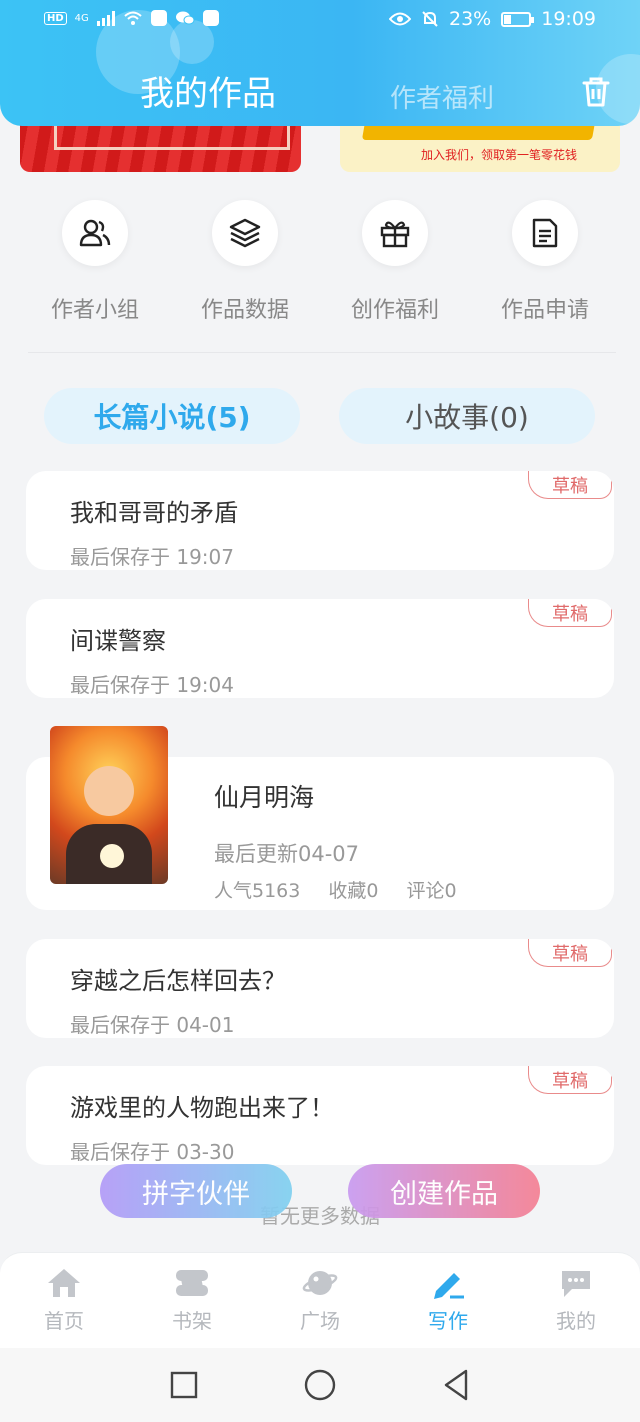  What do you see at coordinates (152, 685) in the screenshot?
I see `work-saved-time: 最后保存于 19:04` at bounding box center [152, 685].